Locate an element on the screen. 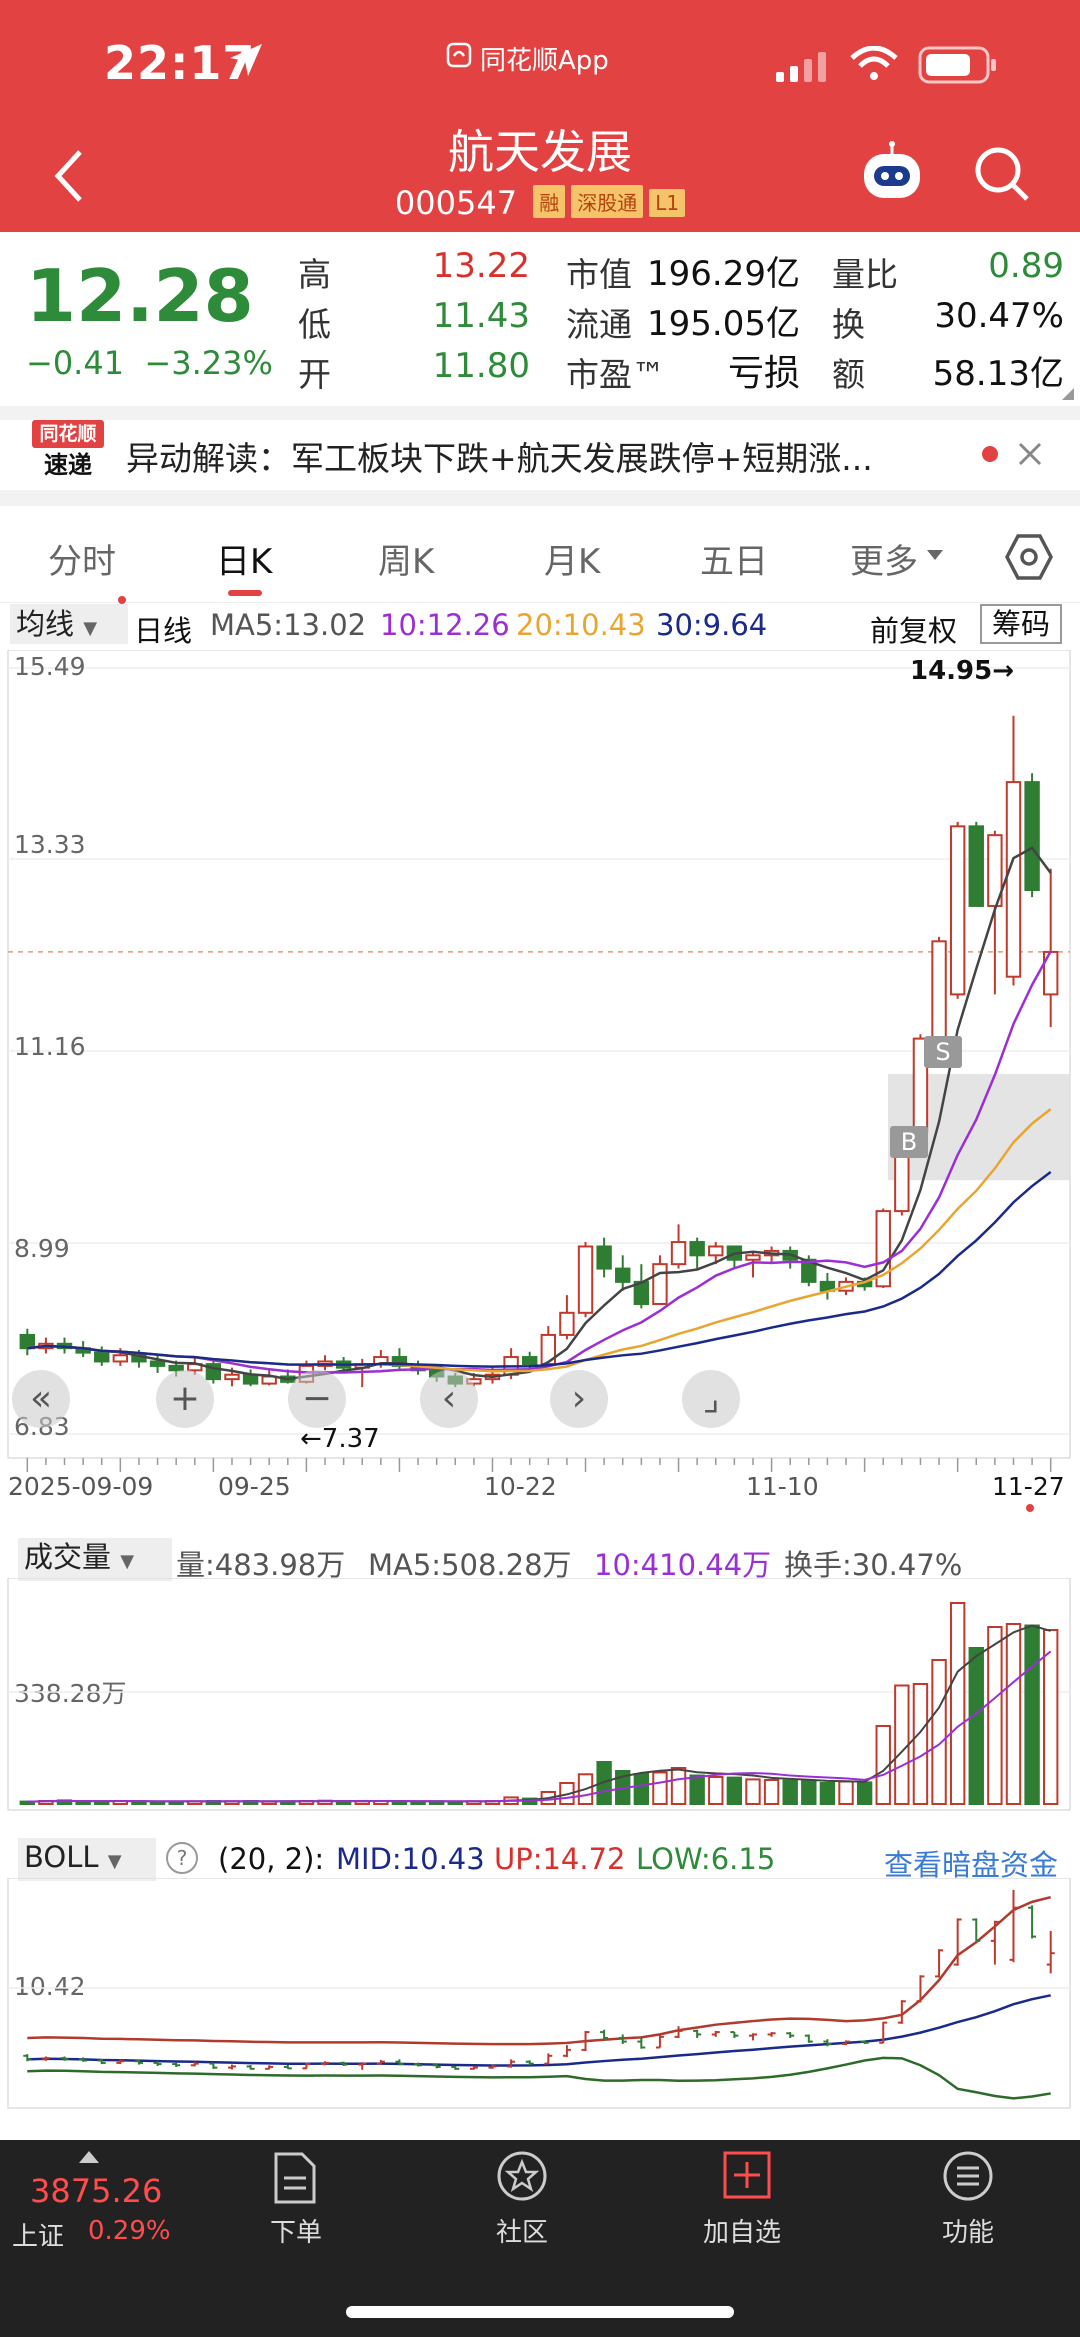 The height and width of the screenshot is (2337, 1080). open-value: 11.80 is located at coordinates (481, 366).